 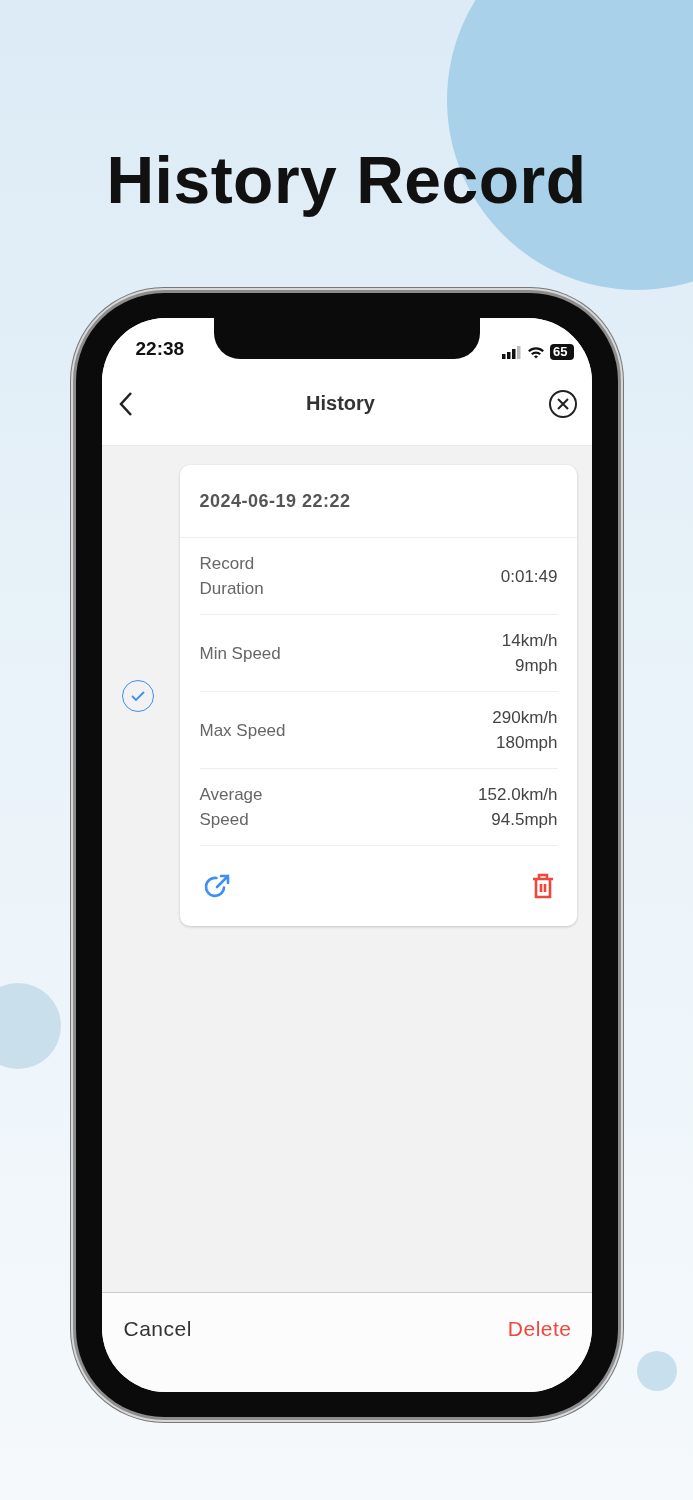 What do you see at coordinates (524, 820) in the screenshot?
I see `stat-value: 94.5mph` at bounding box center [524, 820].